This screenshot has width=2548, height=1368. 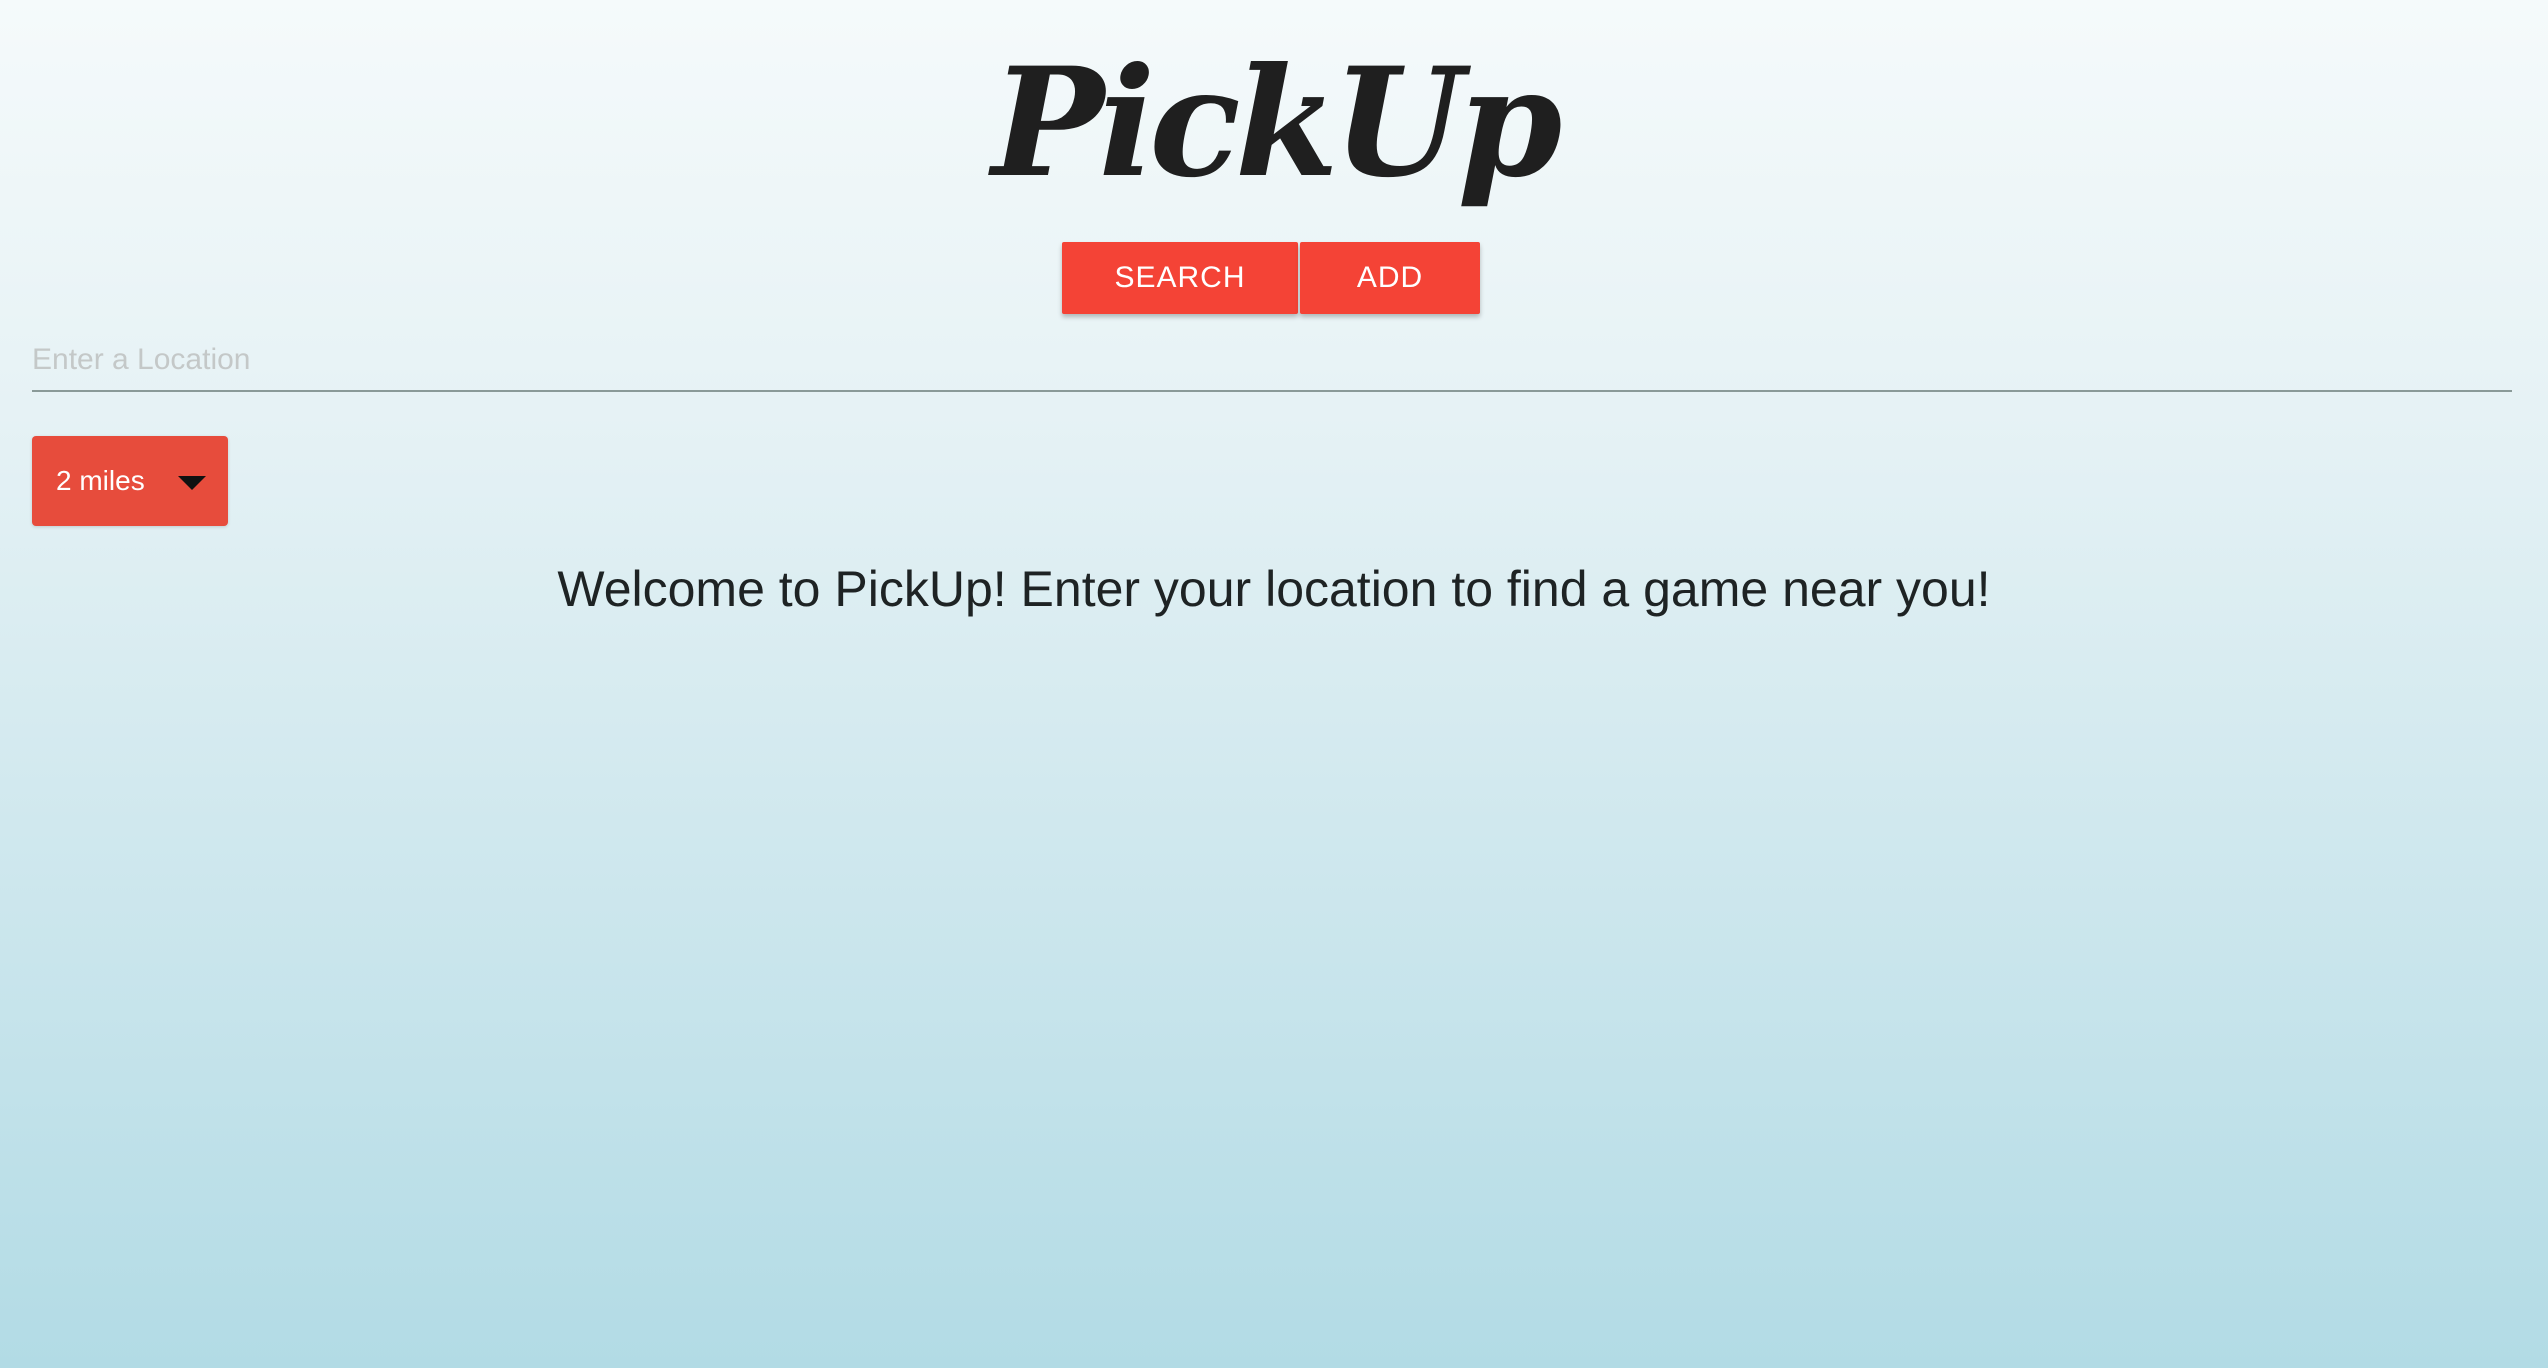 I want to click on nav-button-group: SEARCH ADD, so click(x=1271, y=278).